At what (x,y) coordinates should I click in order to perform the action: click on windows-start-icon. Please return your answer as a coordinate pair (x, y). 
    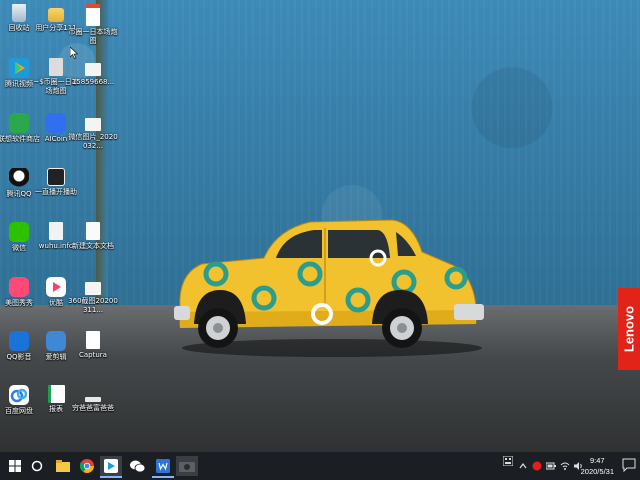
    Looking at the image, I should click on (15, 466).